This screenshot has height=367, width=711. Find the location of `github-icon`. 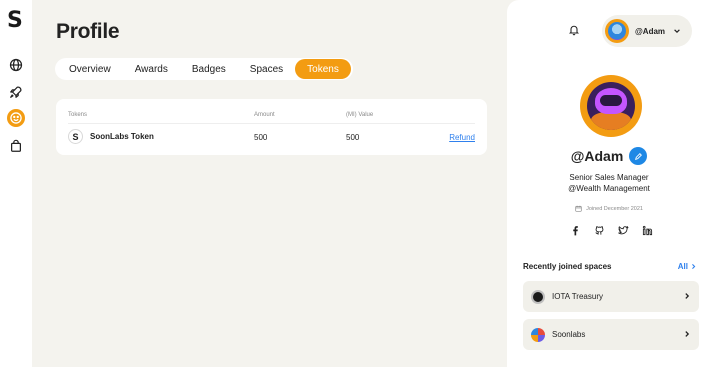

github-icon is located at coordinates (599, 230).